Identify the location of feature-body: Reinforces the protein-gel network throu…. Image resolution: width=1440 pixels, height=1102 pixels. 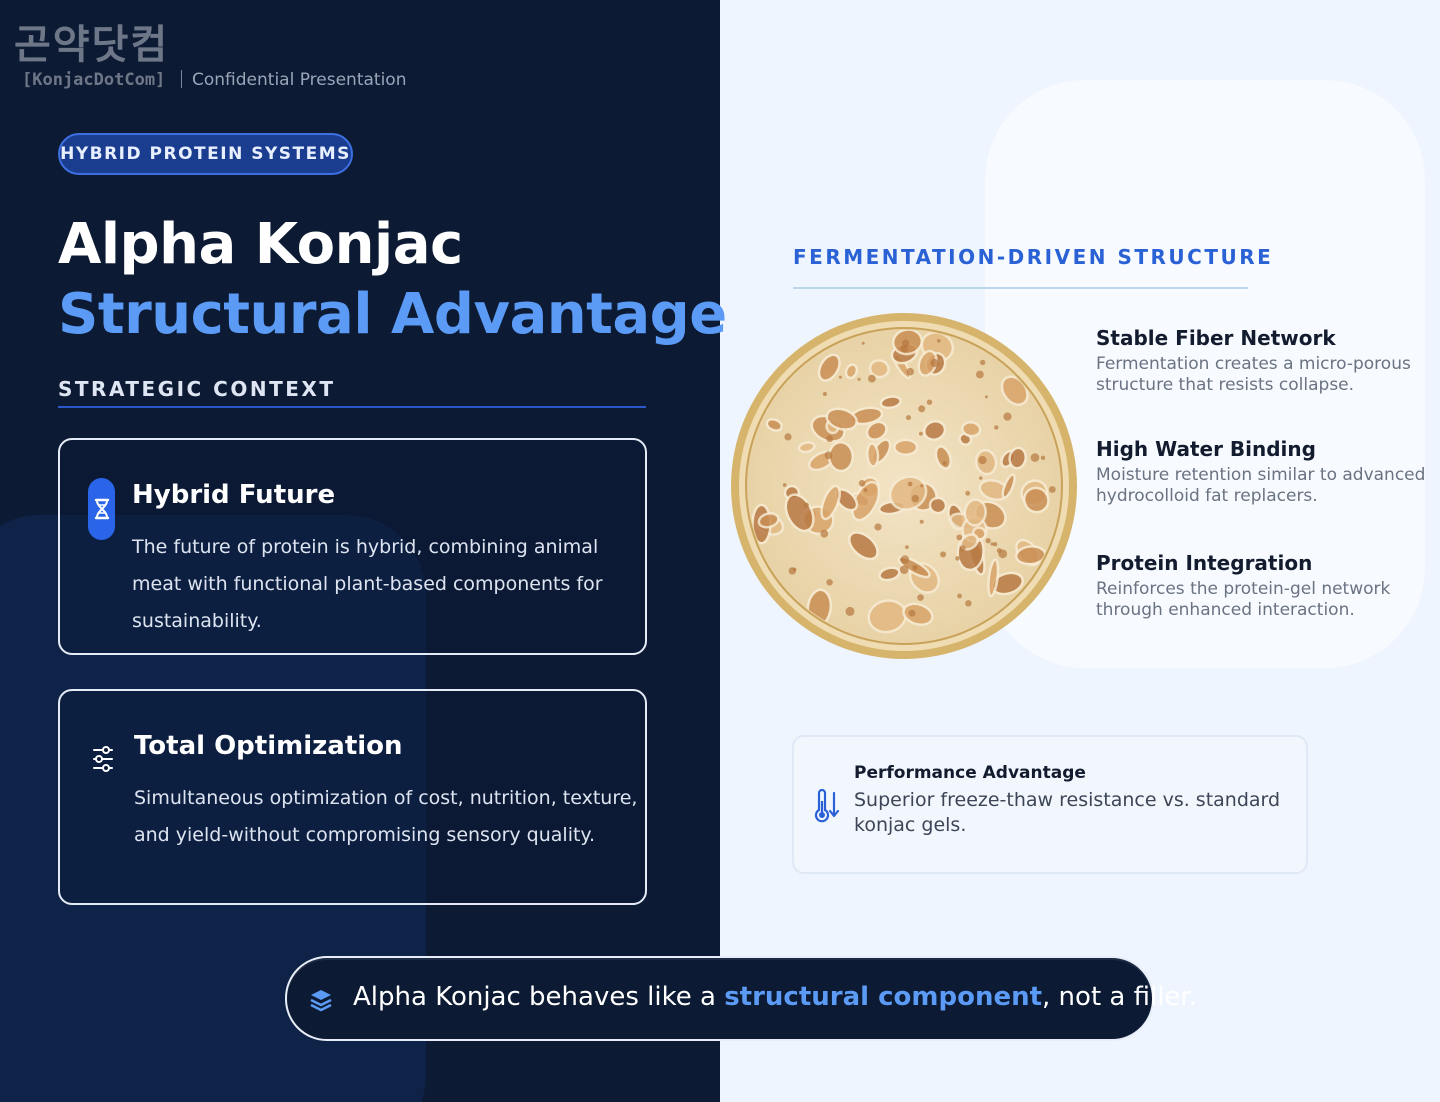
(1243, 599).